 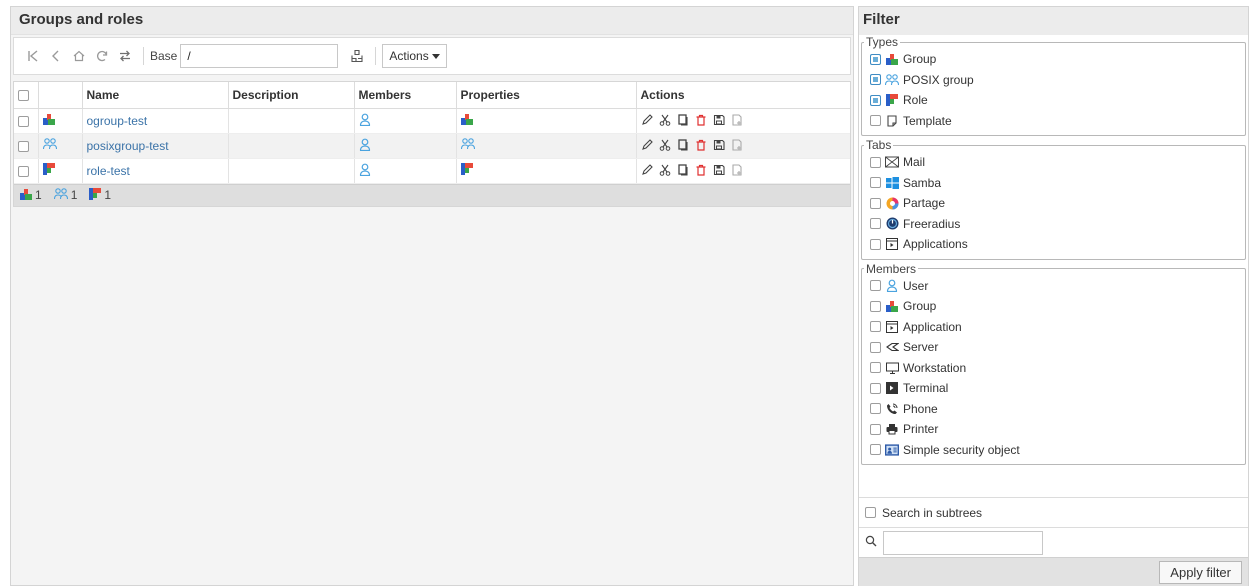 I want to click on tab-applications-checkbox, so click(x=875, y=244).